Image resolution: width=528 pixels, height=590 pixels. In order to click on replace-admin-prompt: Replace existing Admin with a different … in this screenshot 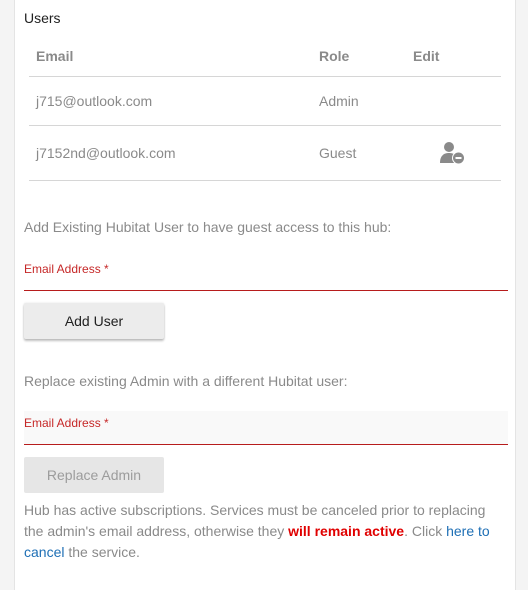, I will do `click(186, 381)`.